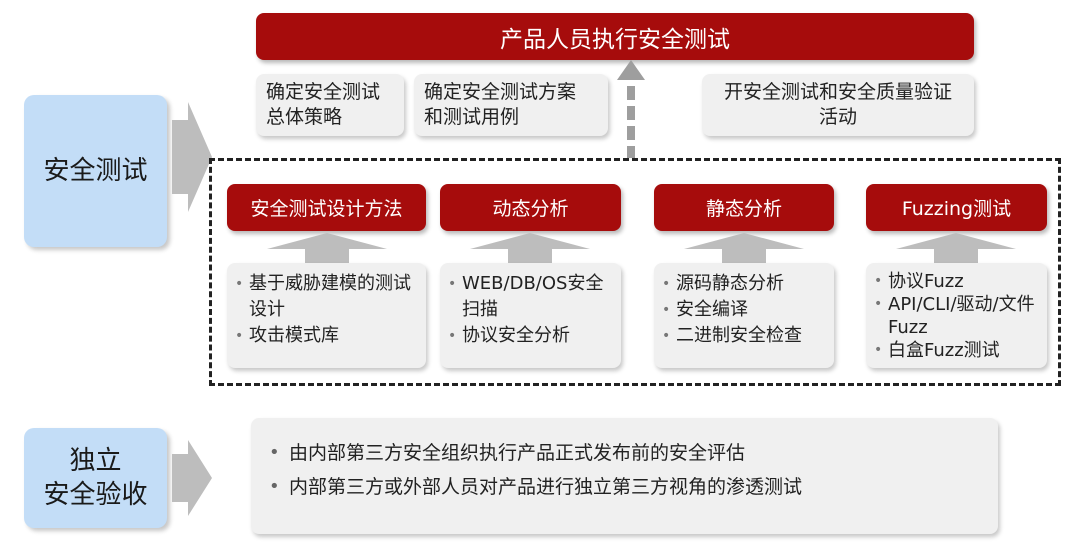 The height and width of the screenshot is (550, 1080). Describe the element at coordinates (304, 117) in the screenshot. I see `top-box-strategy-line-2: 总体策略` at that location.